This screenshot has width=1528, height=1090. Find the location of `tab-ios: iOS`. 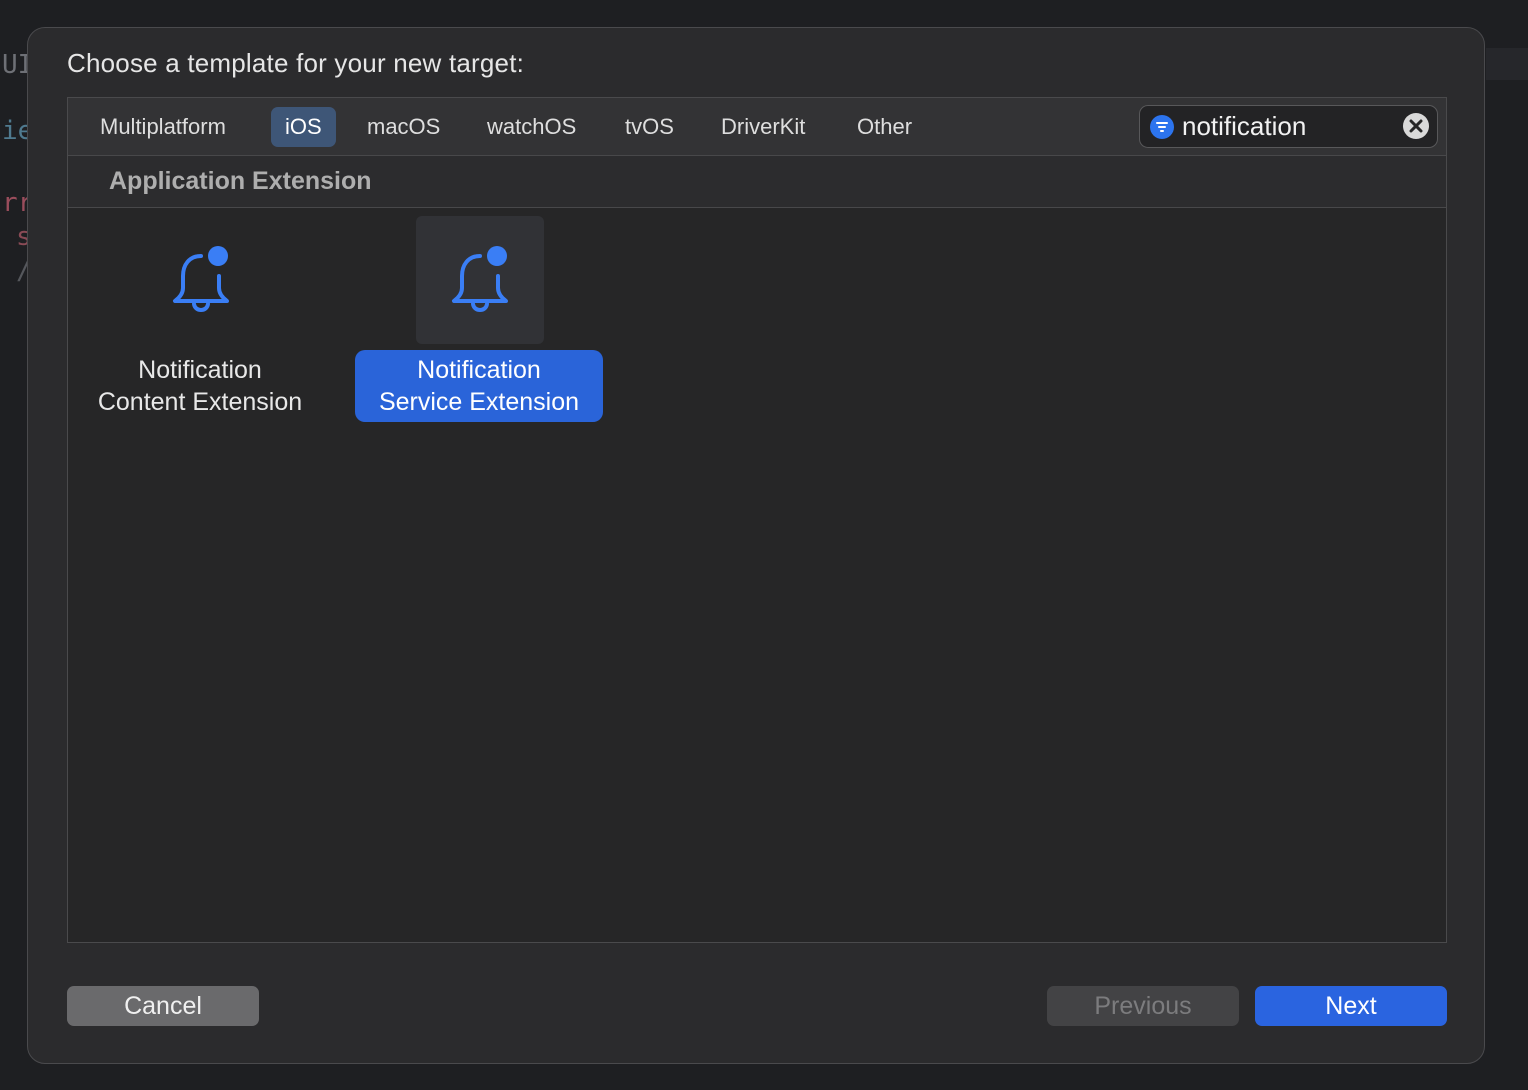

tab-ios: iOS is located at coordinates (303, 127).